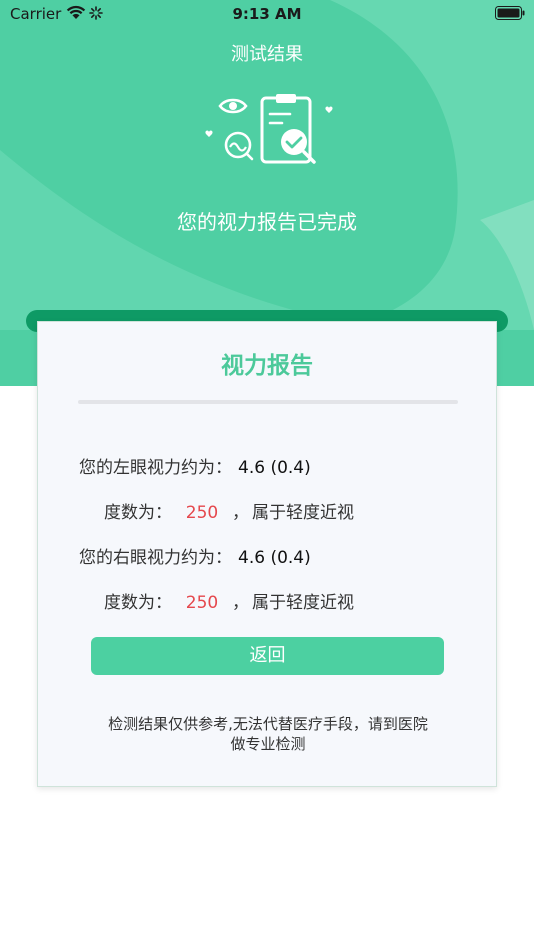 The width and height of the screenshot is (534, 950). What do you see at coordinates (268, 402) in the screenshot?
I see `card-divider` at bounding box center [268, 402].